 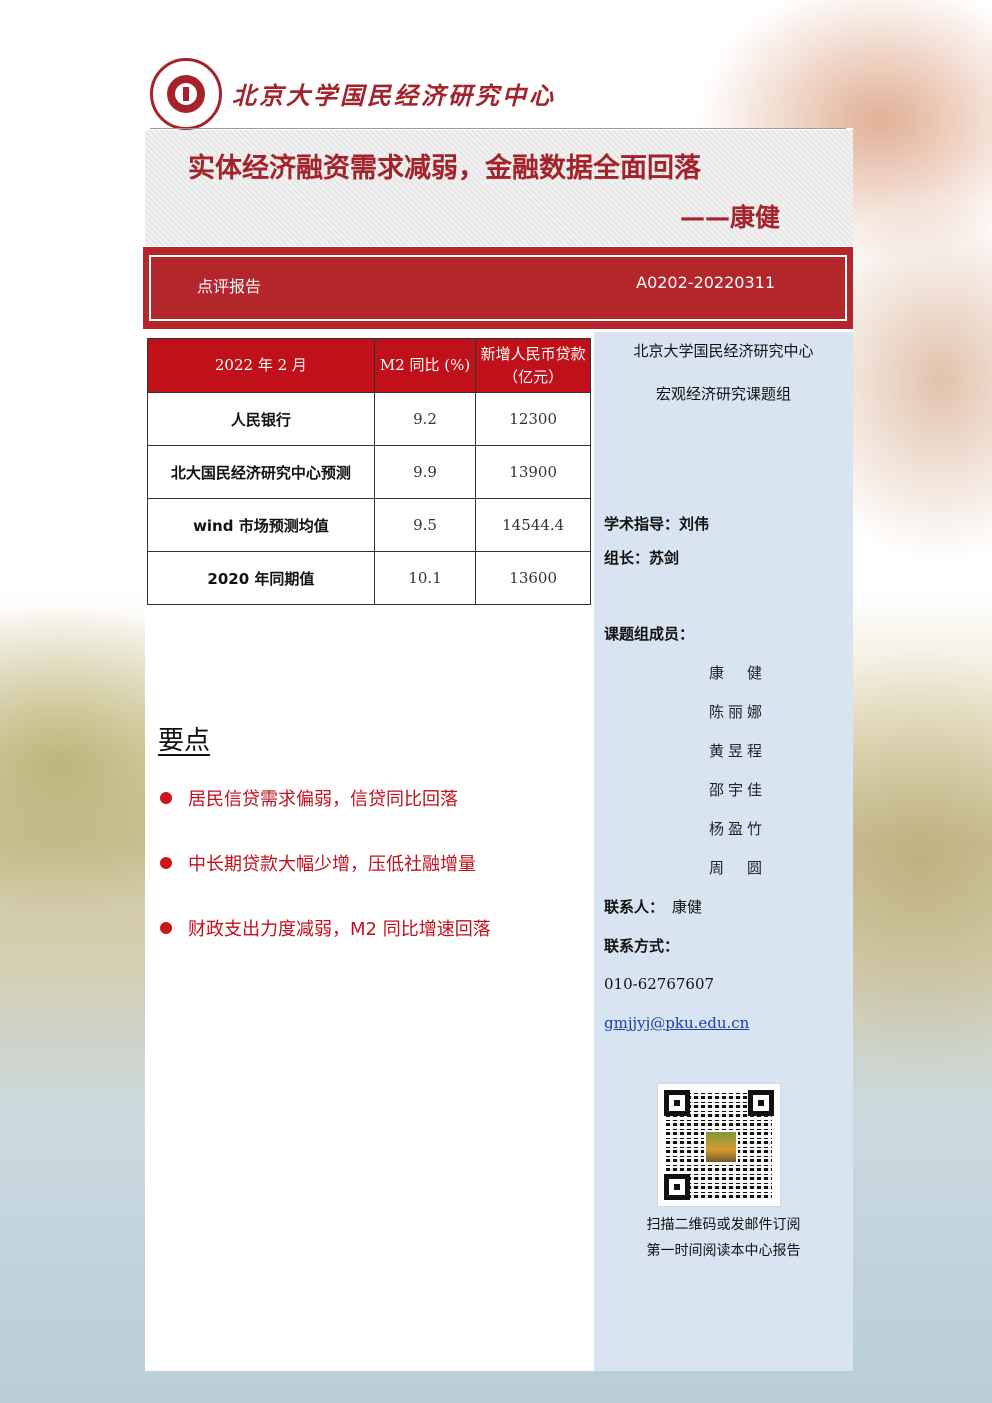 I want to click on keypoint-text: 居民信贷需求偏弱，信贷同比回落, so click(x=323, y=799).